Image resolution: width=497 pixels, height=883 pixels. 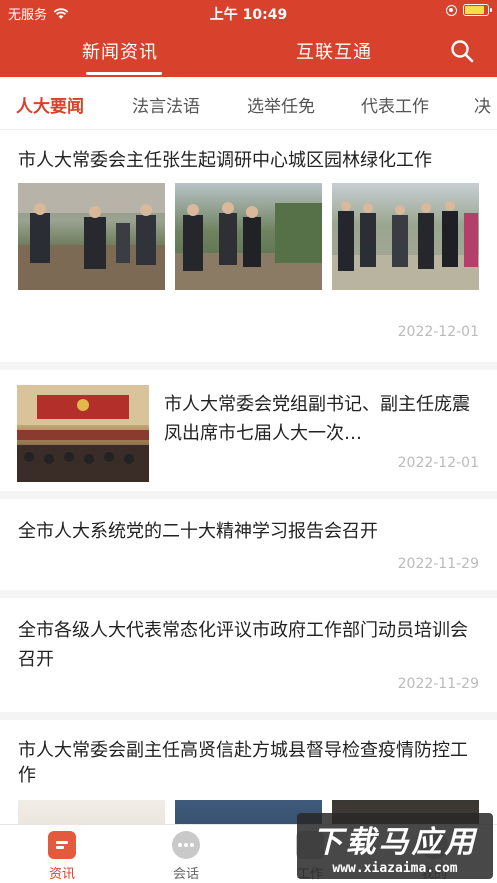 What do you see at coordinates (248, 548) in the screenshot?
I see `news-item: 全市人大系统党的二十大精神学习报告会召开 2022-11-29` at bounding box center [248, 548].